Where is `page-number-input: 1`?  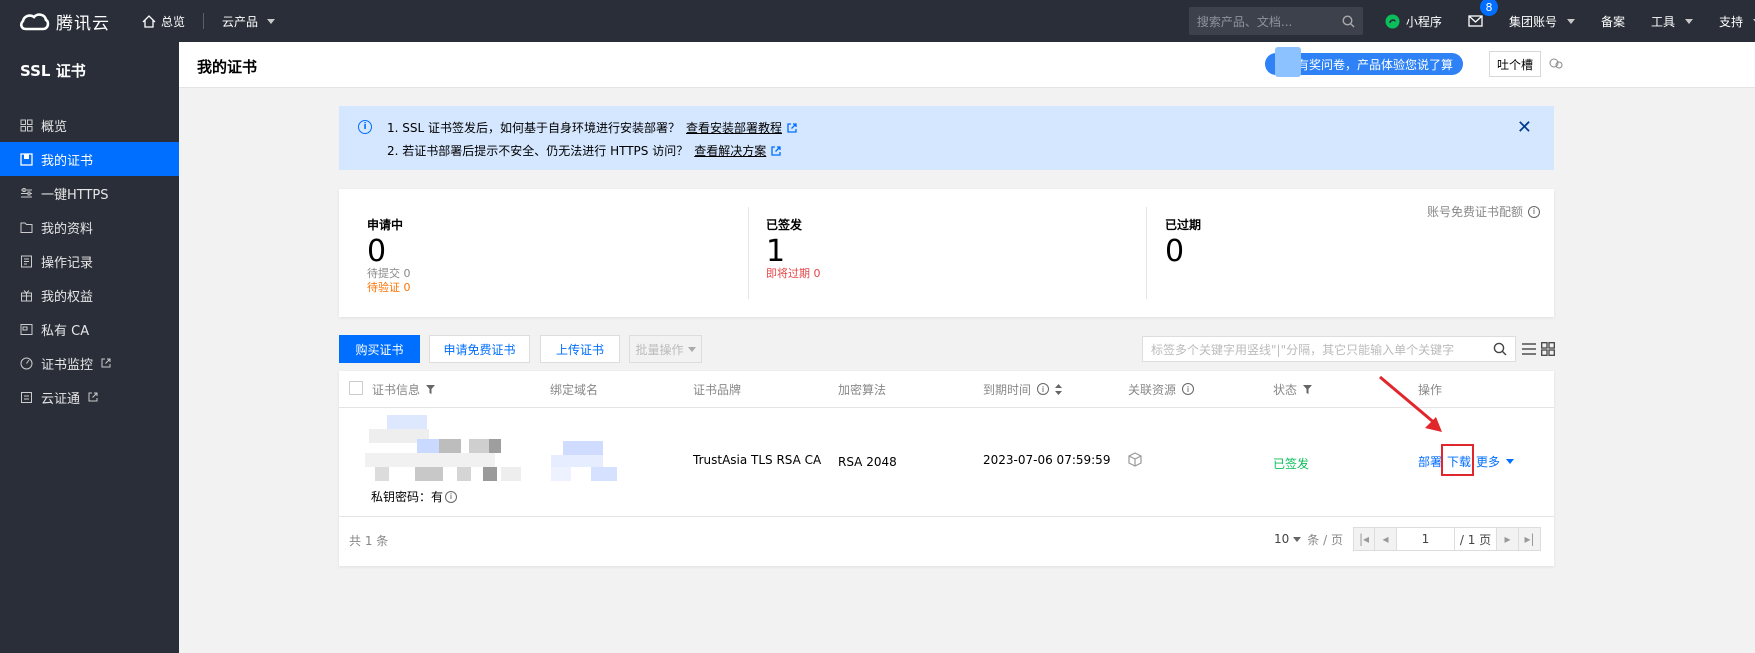
page-number-input: 1 is located at coordinates (1426, 539).